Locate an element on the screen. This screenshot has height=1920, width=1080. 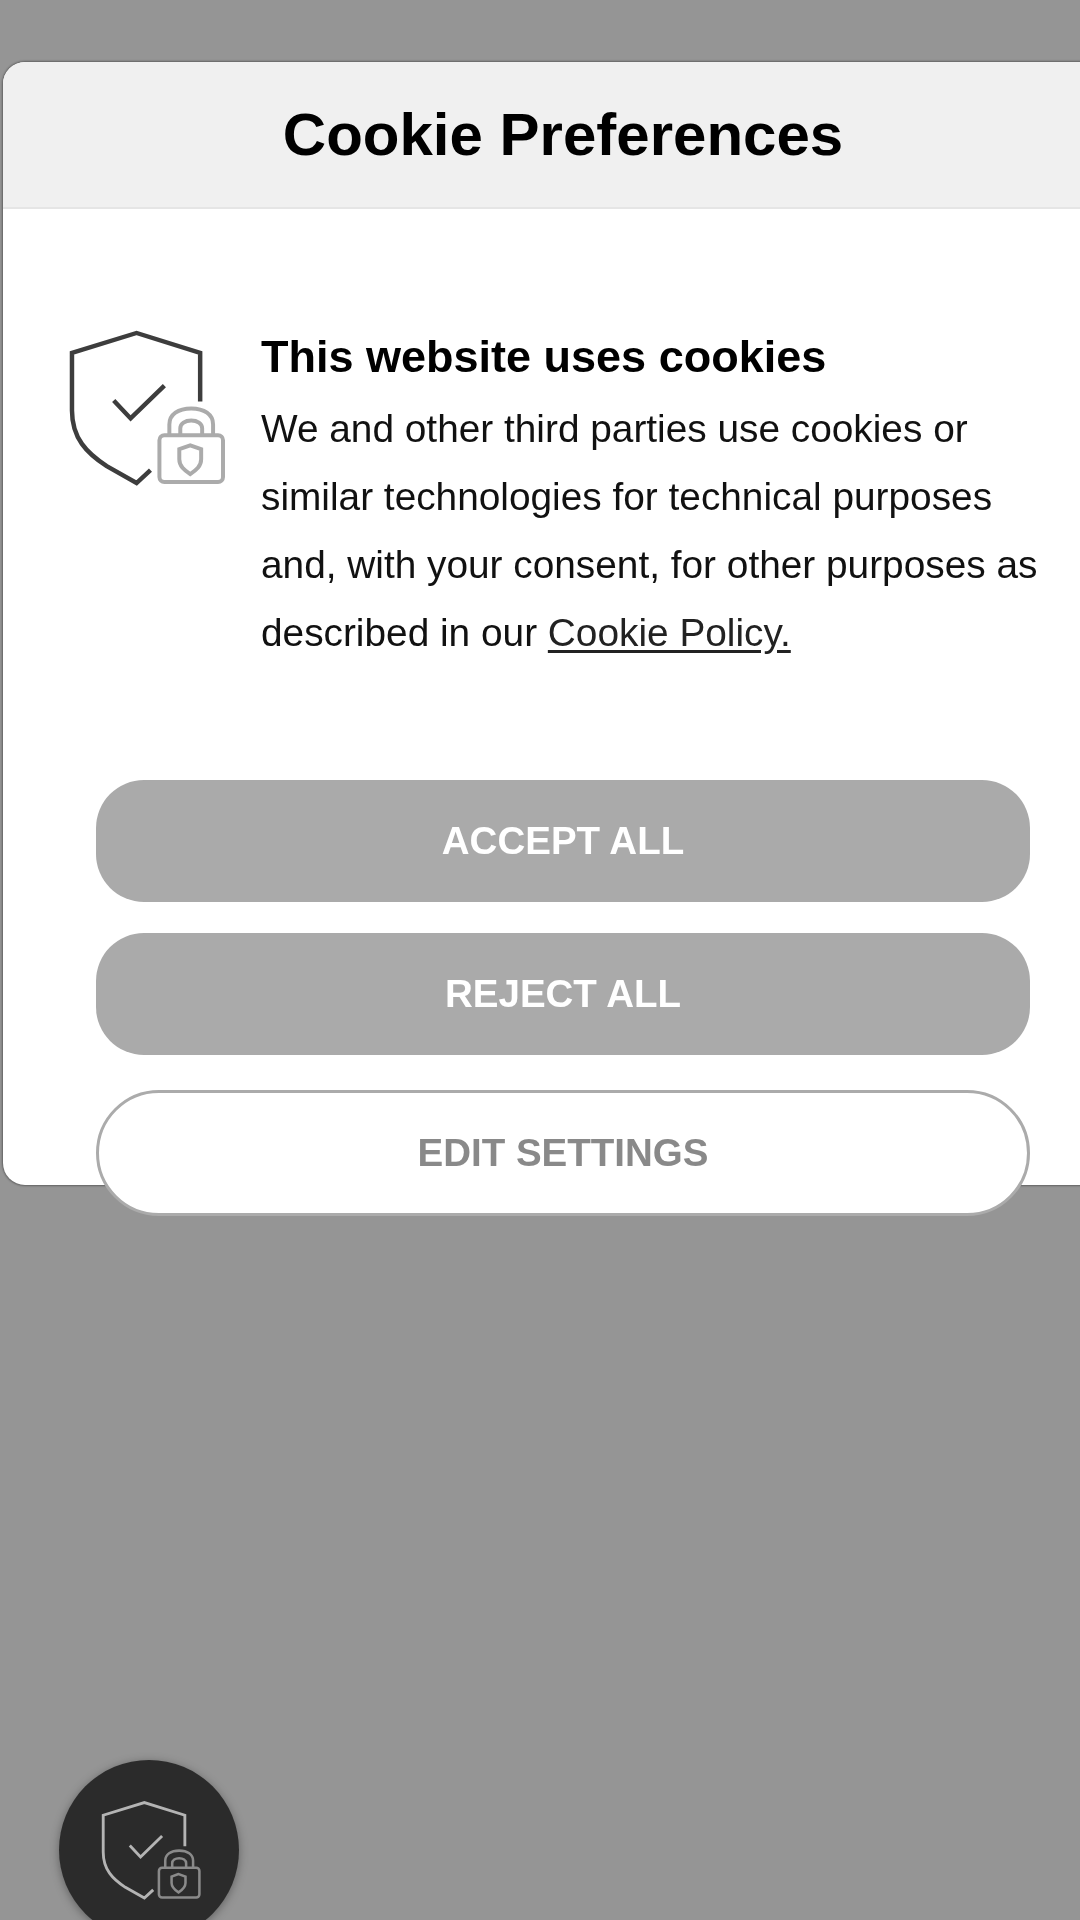
consent-button: ACCEPT ALL is located at coordinates (563, 841).